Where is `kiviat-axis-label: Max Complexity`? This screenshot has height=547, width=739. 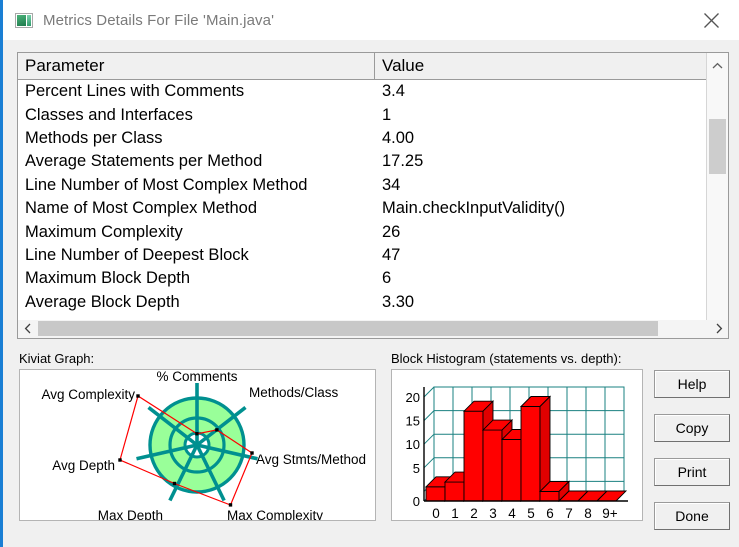
kiviat-axis-label: Max Complexity is located at coordinates (275, 514).